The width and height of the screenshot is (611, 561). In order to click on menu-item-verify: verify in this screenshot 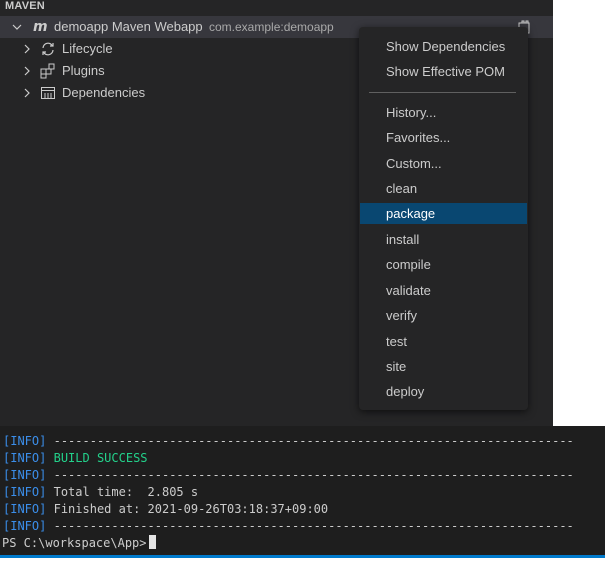, I will do `click(443, 315)`.